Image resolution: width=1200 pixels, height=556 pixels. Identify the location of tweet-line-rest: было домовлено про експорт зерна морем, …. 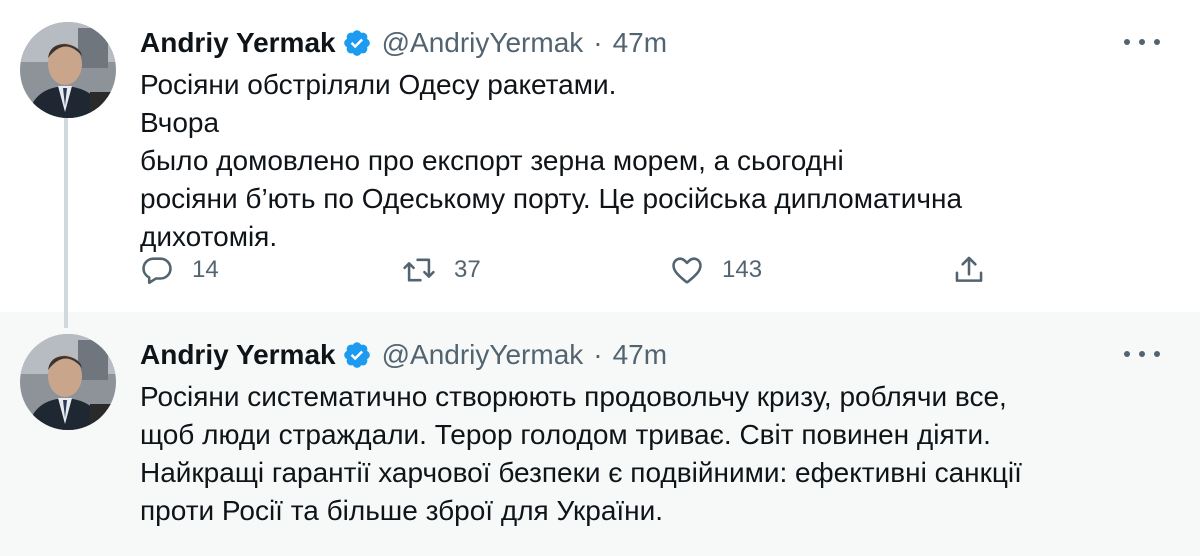
(492, 160).